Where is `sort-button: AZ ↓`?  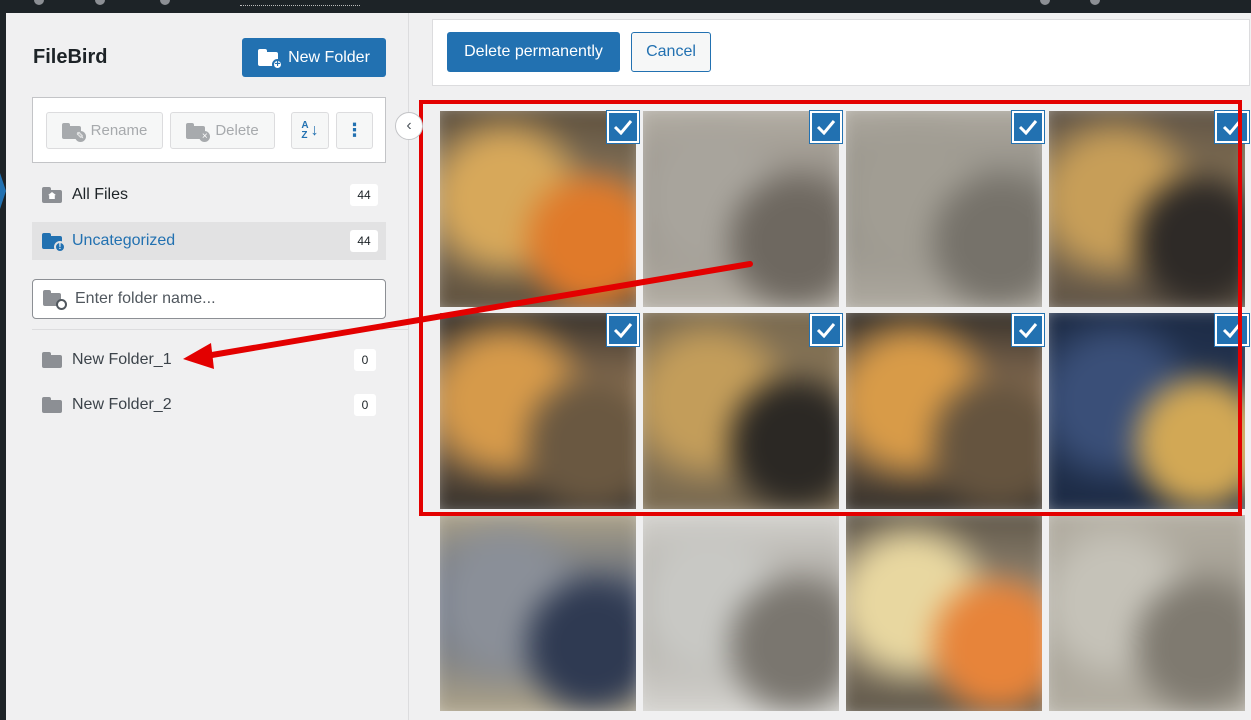
sort-button: AZ ↓ is located at coordinates (310, 130).